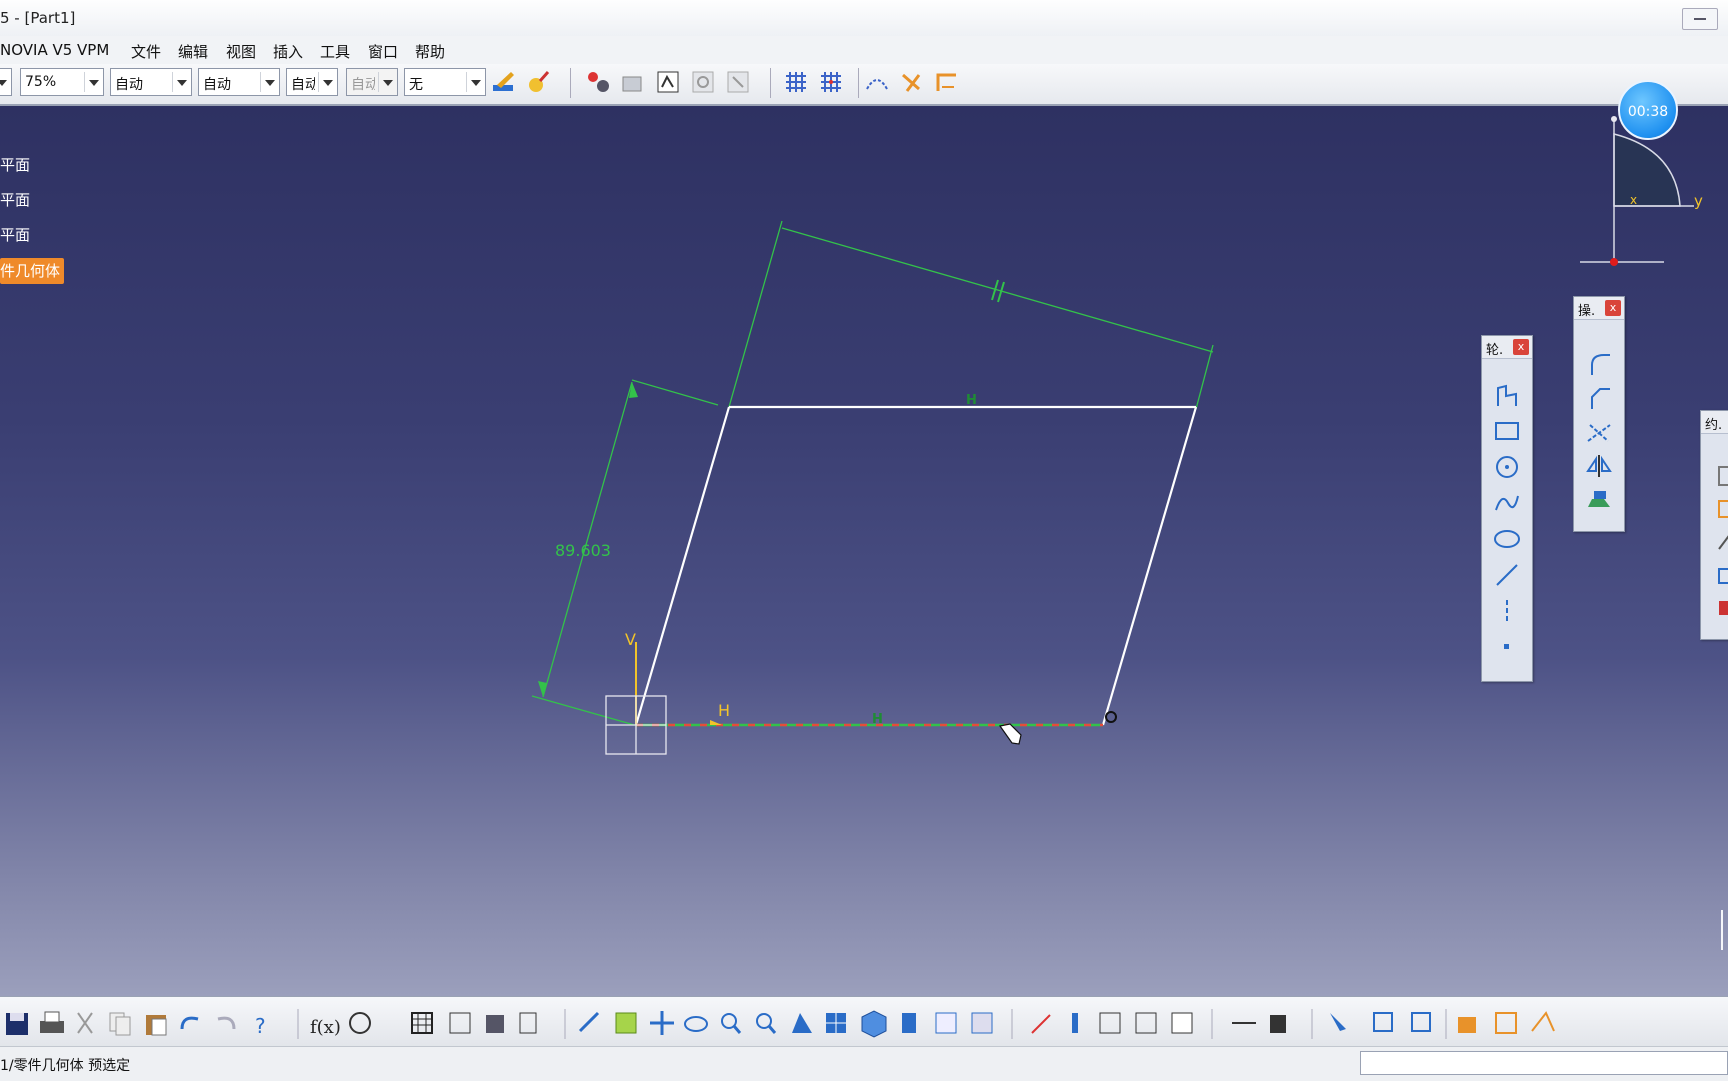 Image resolution: width=1728 pixels, height=1081 pixels. Describe the element at coordinates (796, 82) in the screenshot. I see `grid-icon` at that location.